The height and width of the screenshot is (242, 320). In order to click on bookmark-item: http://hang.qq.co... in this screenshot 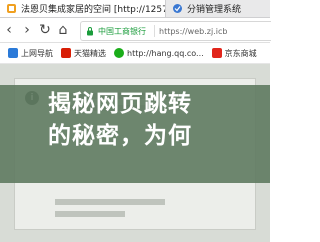, I will do `click(159, 53)`.